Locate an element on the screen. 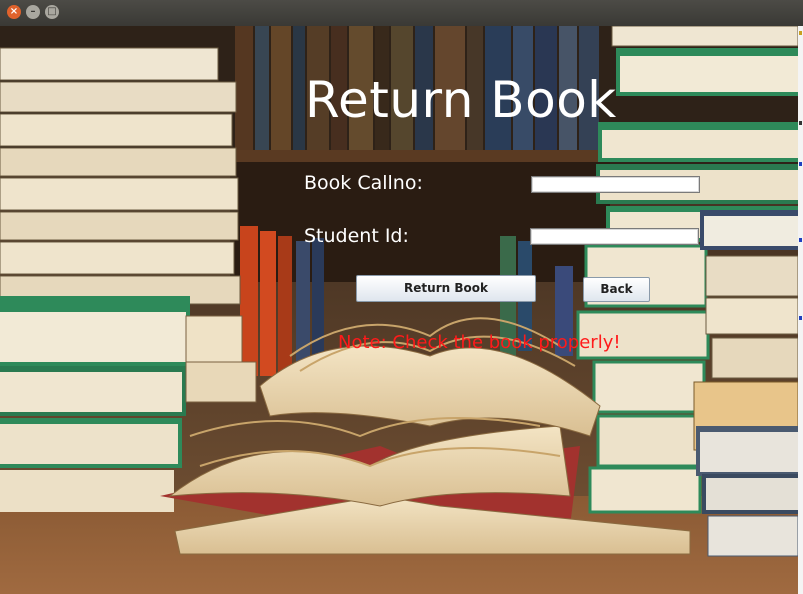 This screenshot has height=594, width=803. close-icon: × is located at coordinates (14, 11).